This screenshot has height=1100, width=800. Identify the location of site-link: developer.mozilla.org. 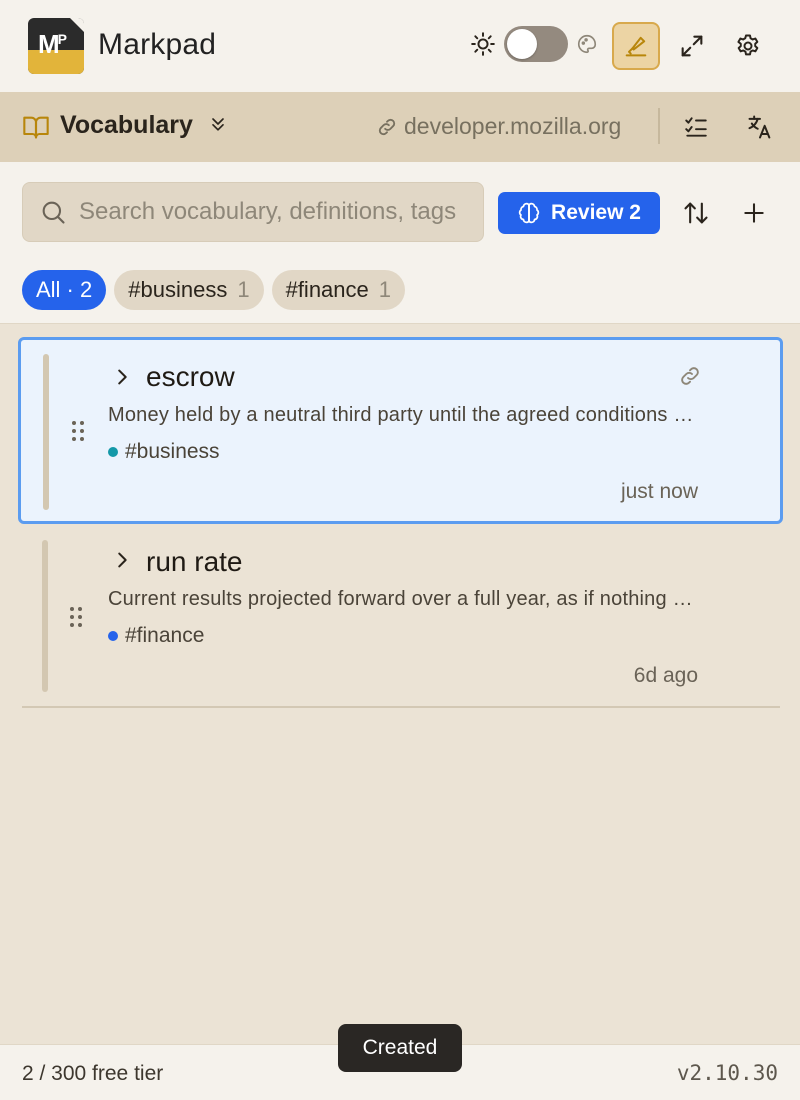
(498, 126).